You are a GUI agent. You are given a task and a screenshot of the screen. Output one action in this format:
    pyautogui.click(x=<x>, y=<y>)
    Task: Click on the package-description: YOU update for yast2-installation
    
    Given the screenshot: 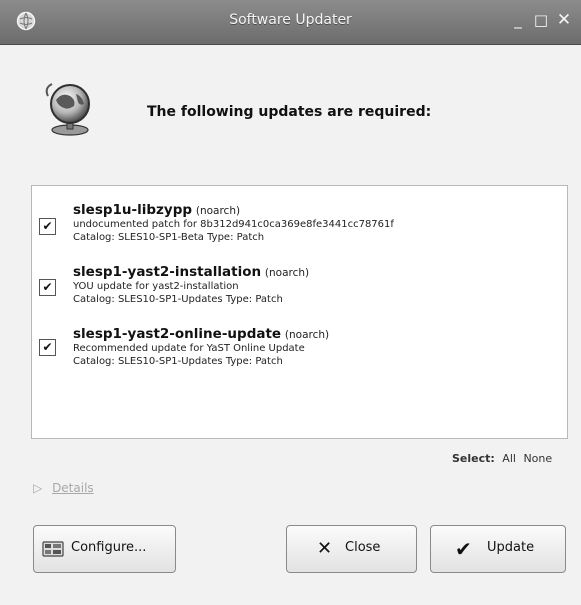 What is the action you would take?
    pyautogui.click(x=156, y=286)
    